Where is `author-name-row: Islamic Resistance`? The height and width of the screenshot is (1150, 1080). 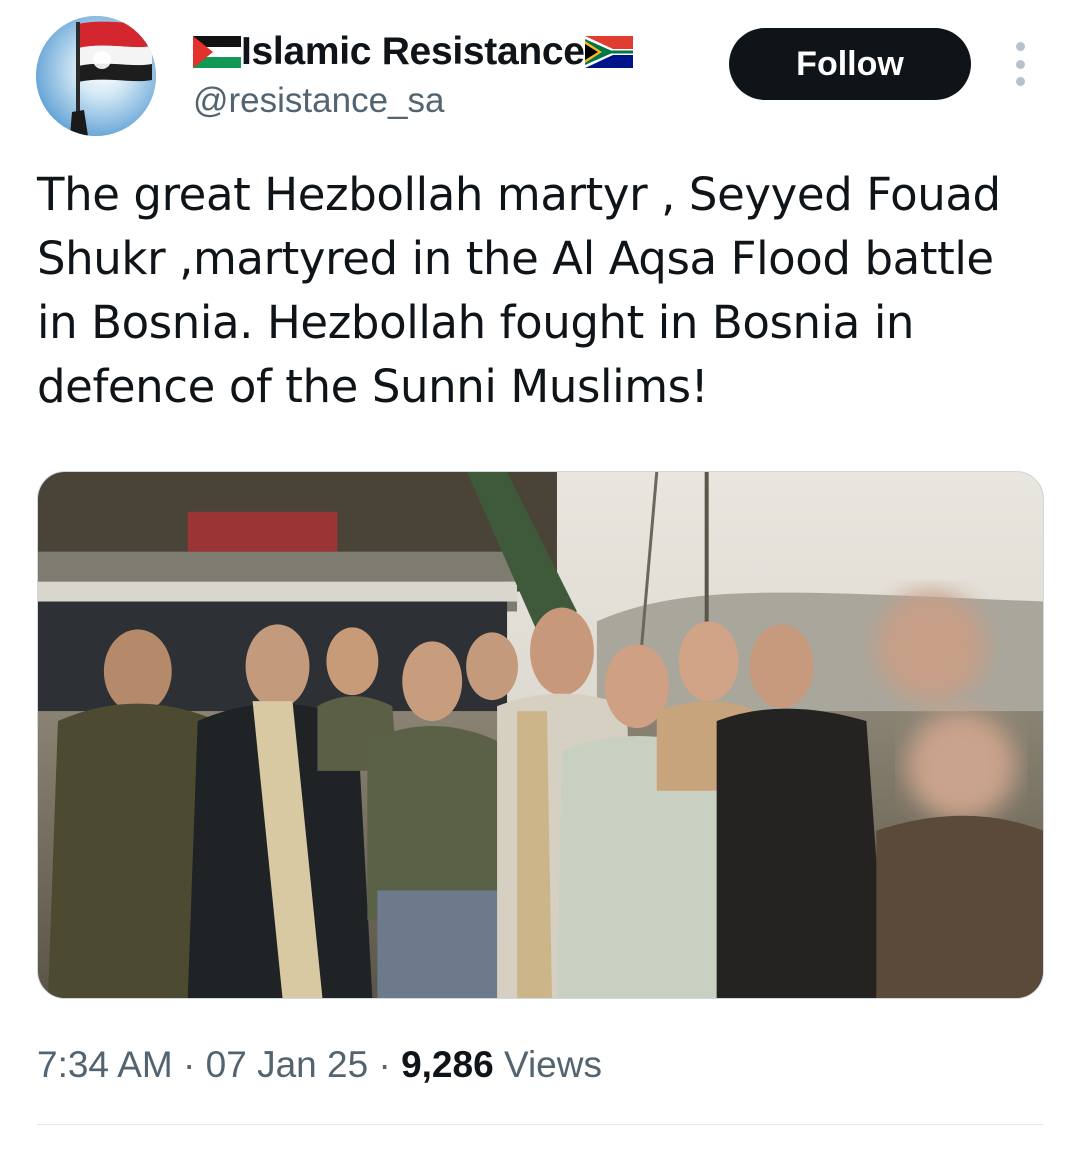
author-name-row: Islamic Resistance is located at coordinates (413, 52).